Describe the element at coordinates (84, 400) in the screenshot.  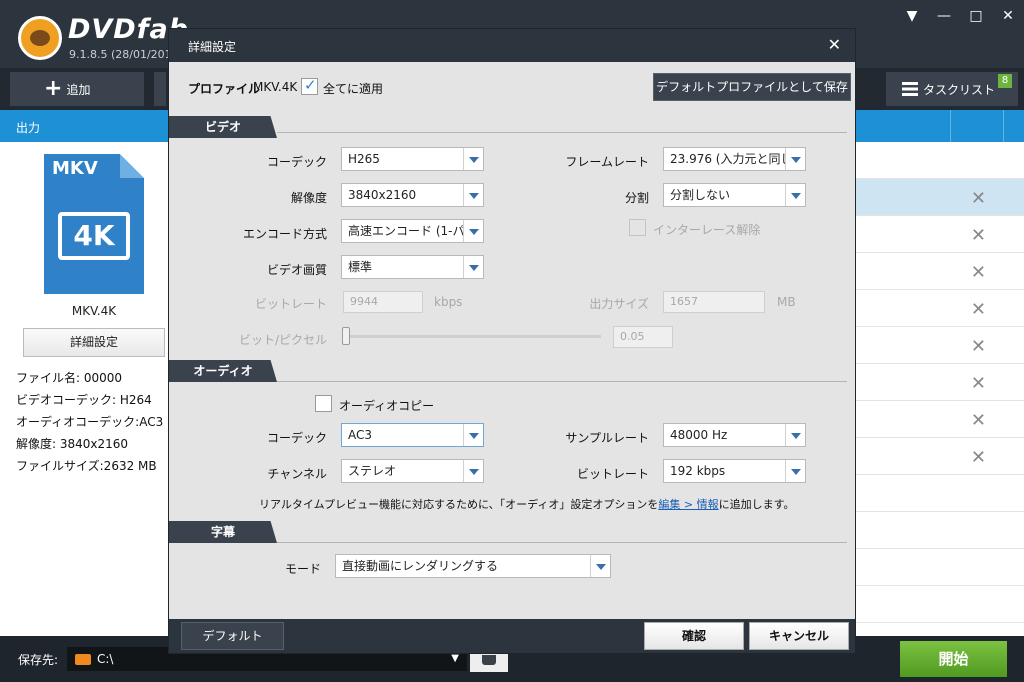
I see `info-video-codec: ビデオコーデック: H264` at that location.